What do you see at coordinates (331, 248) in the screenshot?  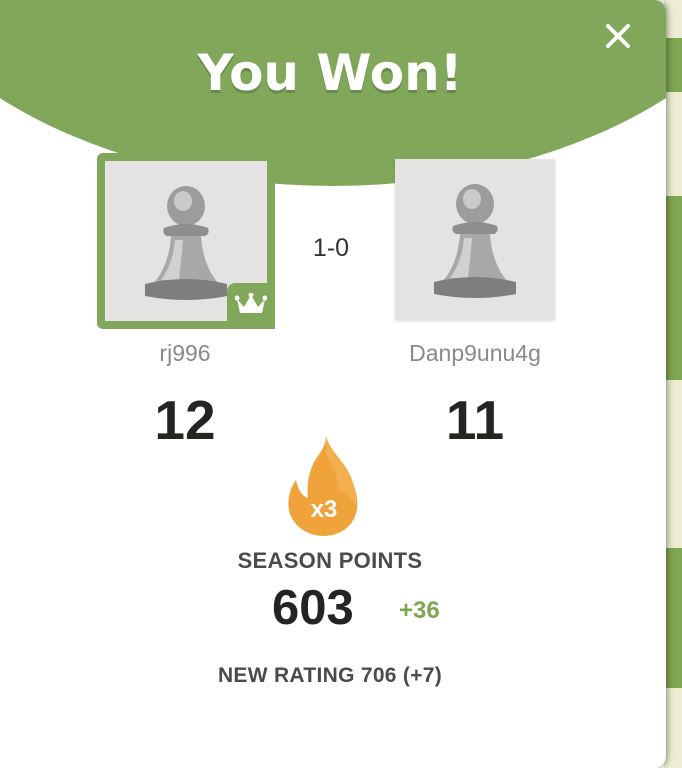 I see `game-score: 1-0` at bounding box center [331, 248].